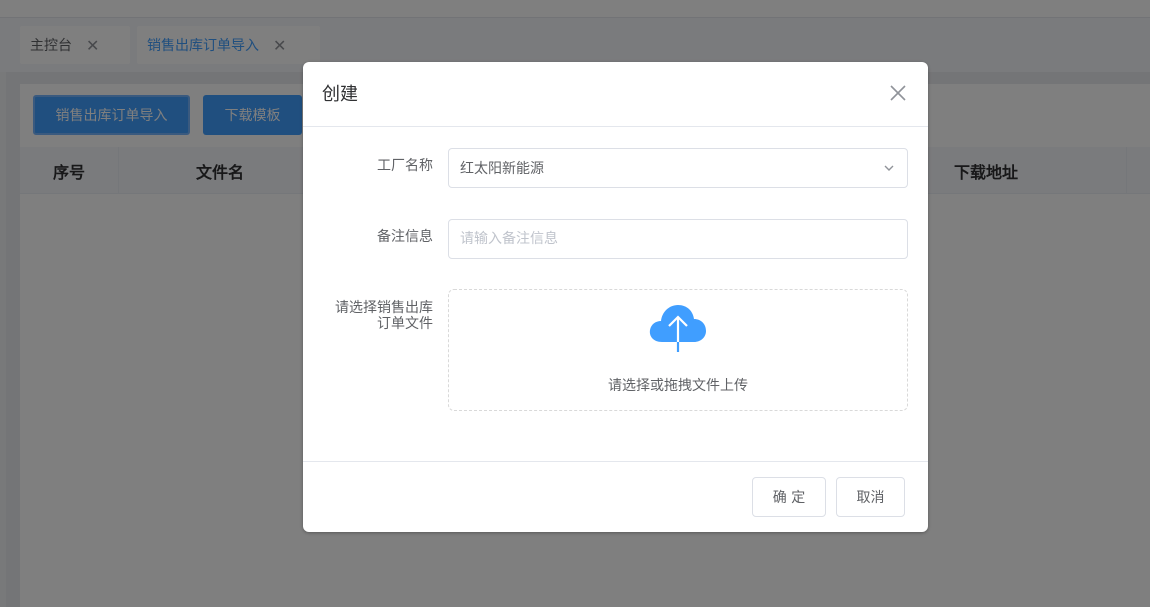 The width and height of the screenshot is (1150, 607). Describe the element at coordinates (384, 308) in the screenshot. I see `file-label-line1: 请选择销售出库` at that location.